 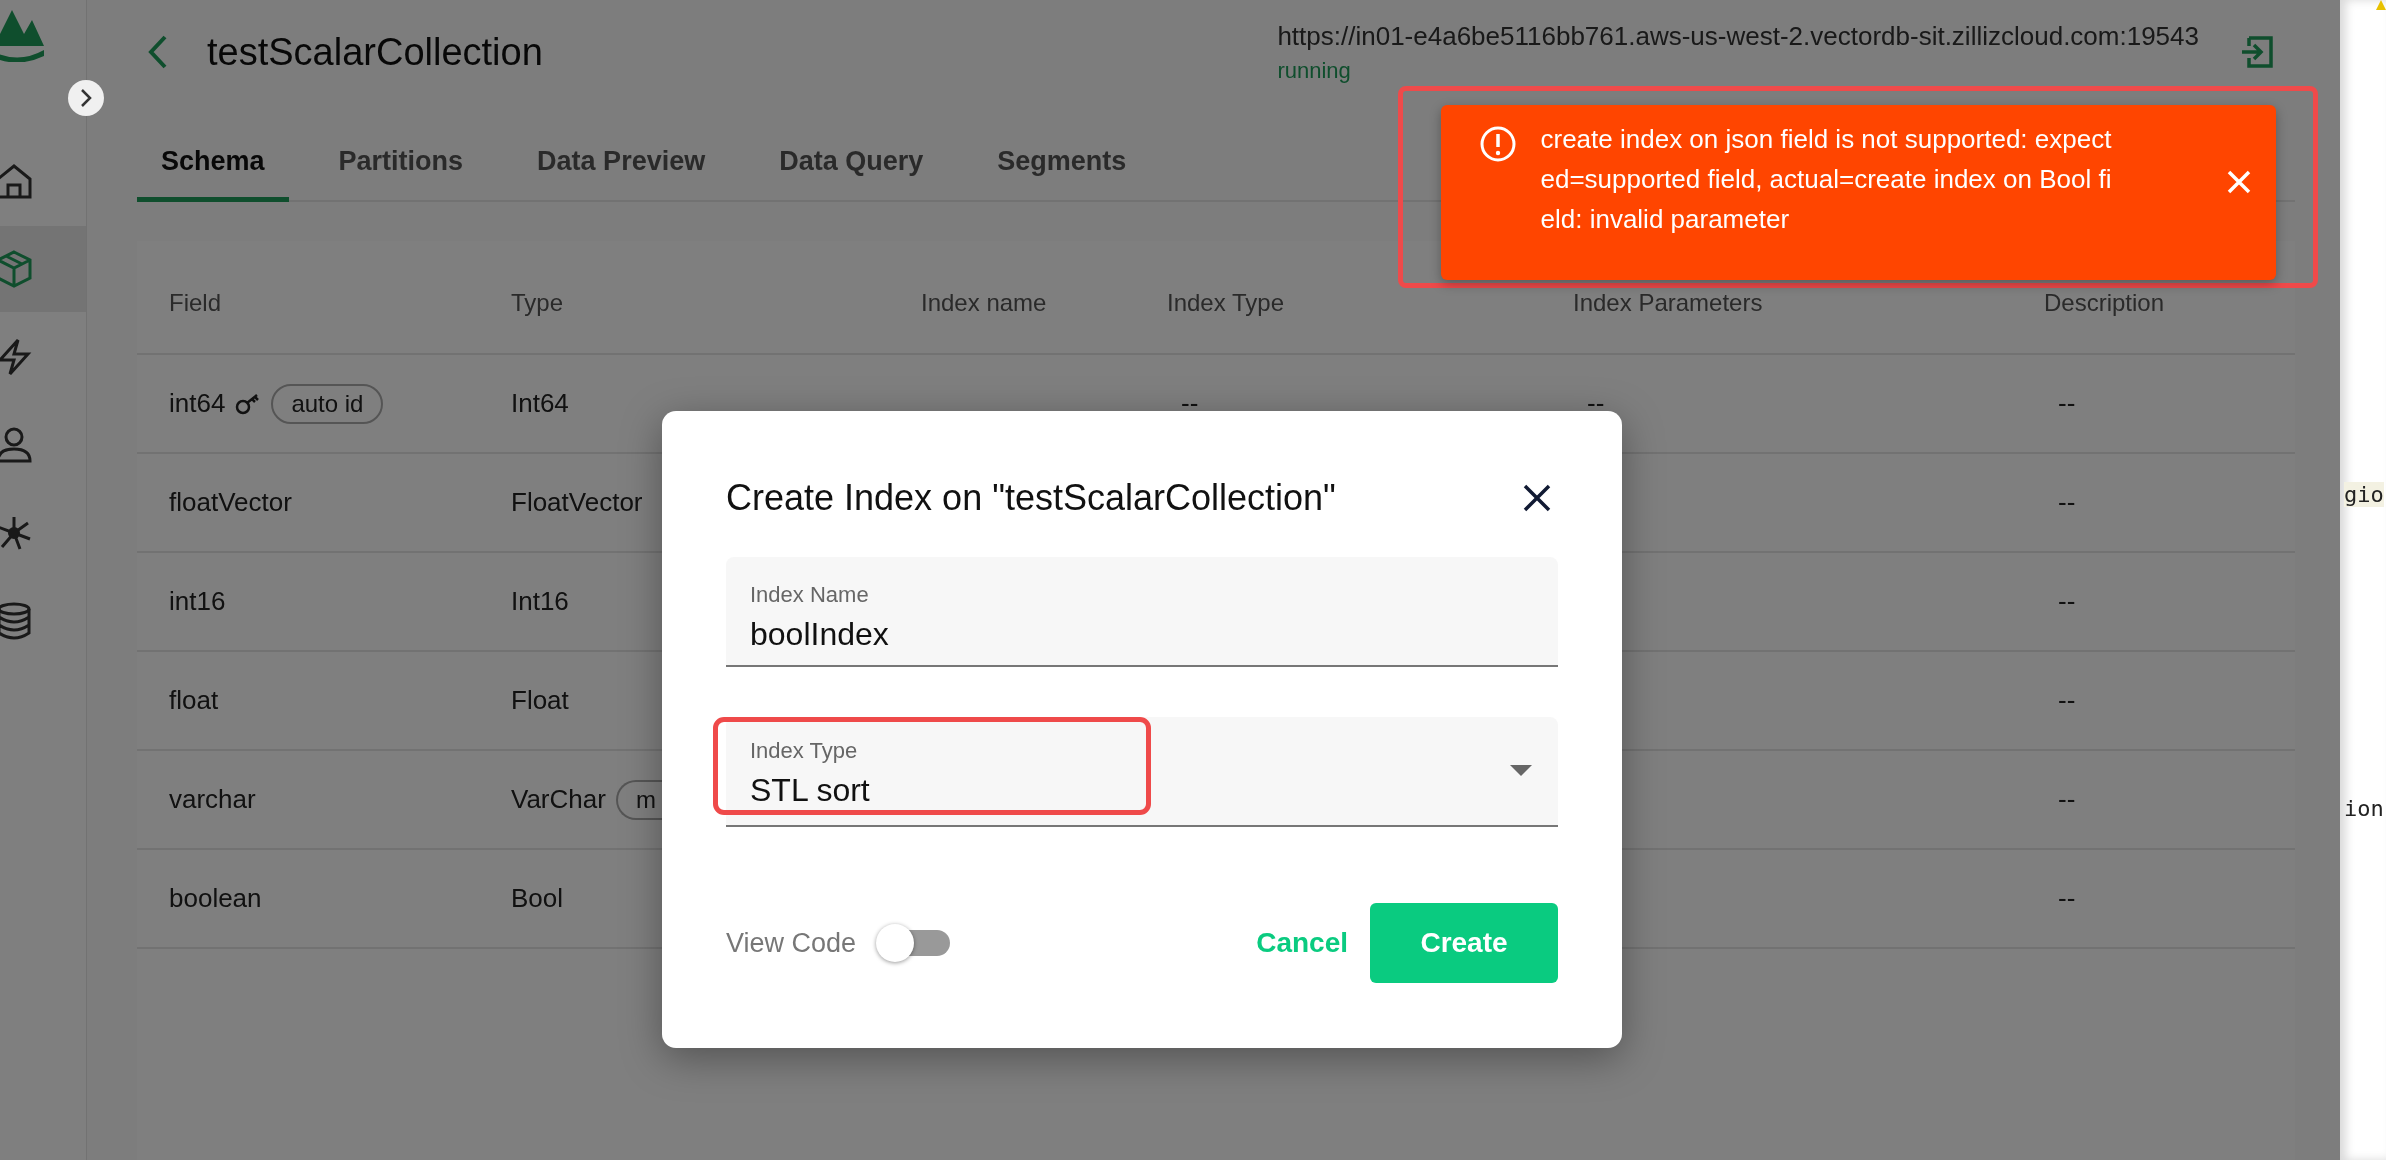 I want to click on exit-button, so click(x=2257, y=52).